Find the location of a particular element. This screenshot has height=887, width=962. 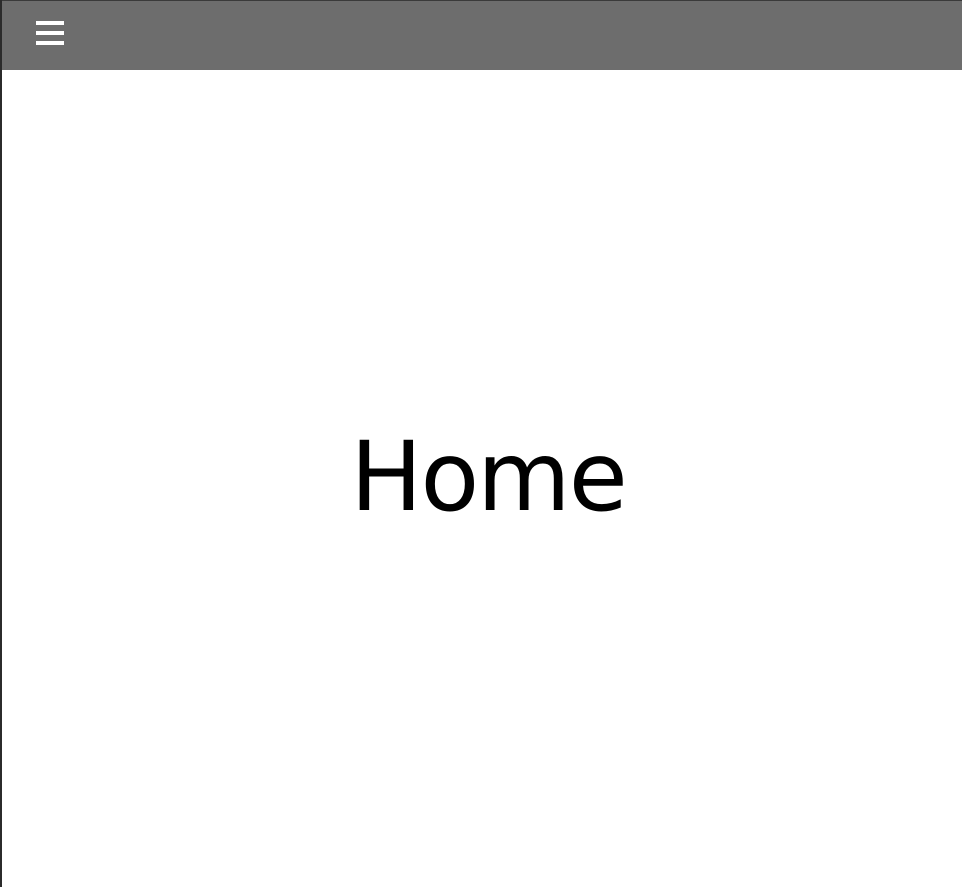

top-bar is located at coordinates (482, 35).